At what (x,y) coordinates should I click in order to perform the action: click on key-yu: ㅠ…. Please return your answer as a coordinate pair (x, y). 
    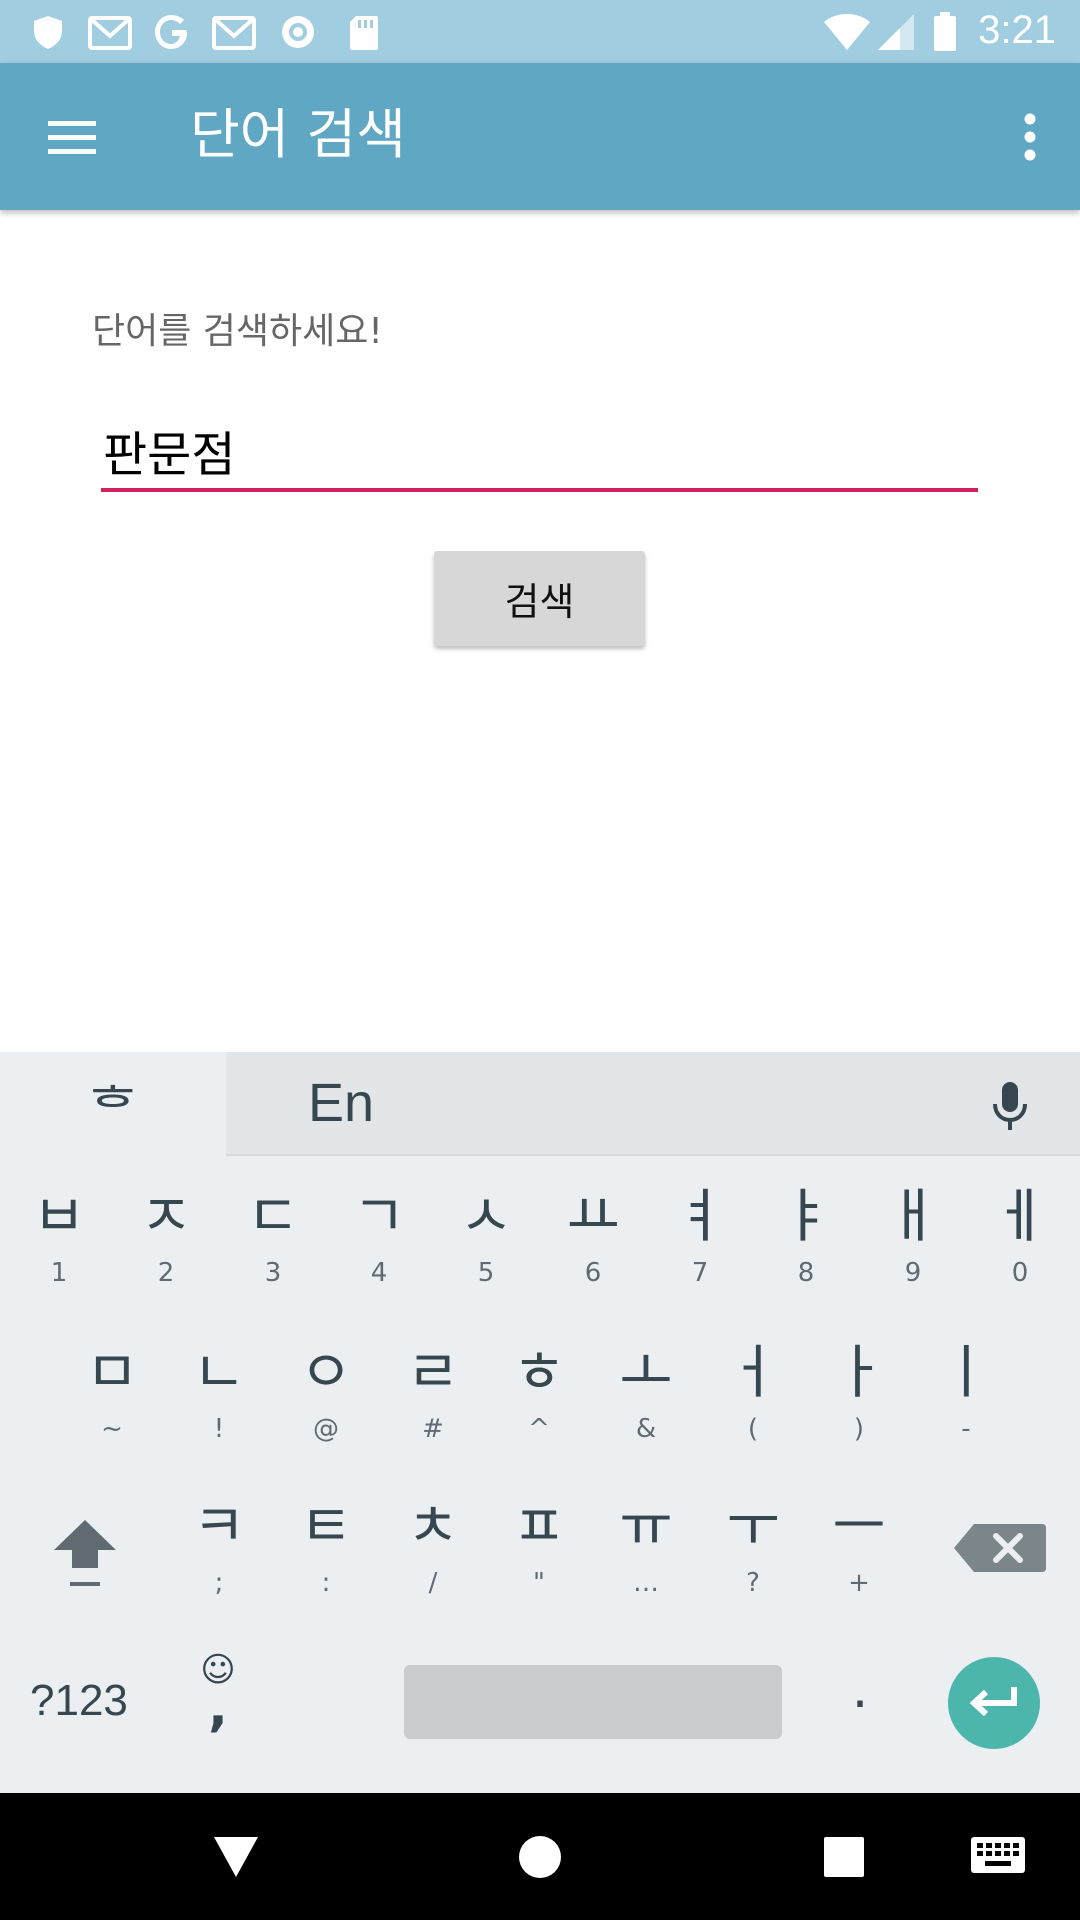
    Looking at the image, I should click on (646, 1565).